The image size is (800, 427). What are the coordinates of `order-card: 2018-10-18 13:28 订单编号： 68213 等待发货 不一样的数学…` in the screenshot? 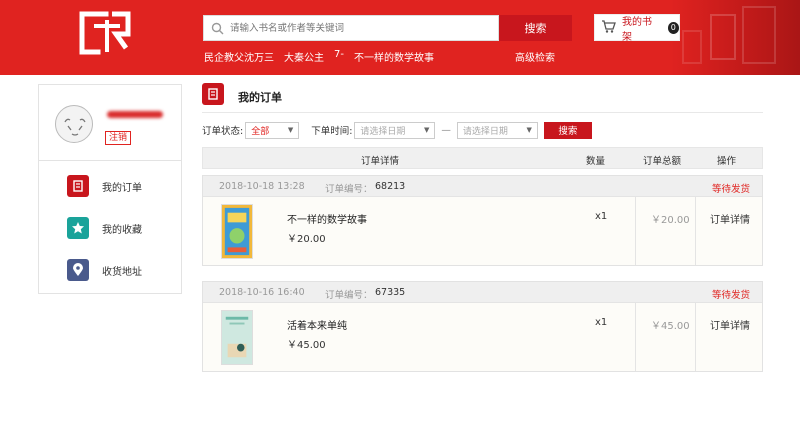 It's located at (482, 220).